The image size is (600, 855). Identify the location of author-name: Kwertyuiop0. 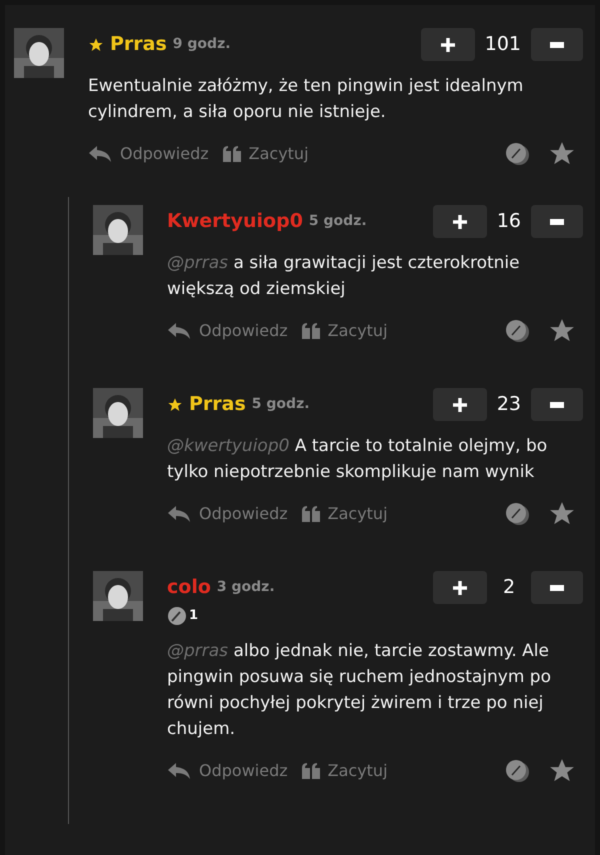
(235, 221).